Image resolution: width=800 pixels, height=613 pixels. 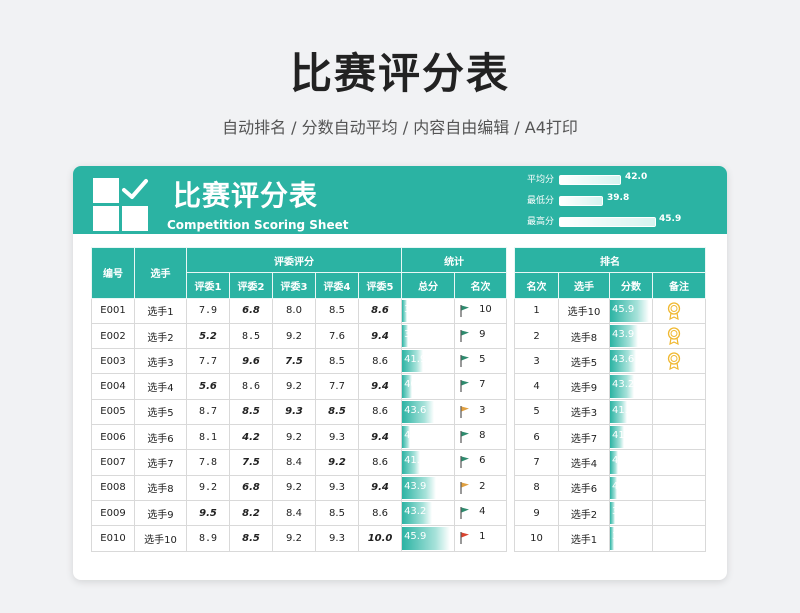 What do you see at coordinates (485, 309) in the screenshot?
I see `rank-value: 10` at bounding box center [485, 309].